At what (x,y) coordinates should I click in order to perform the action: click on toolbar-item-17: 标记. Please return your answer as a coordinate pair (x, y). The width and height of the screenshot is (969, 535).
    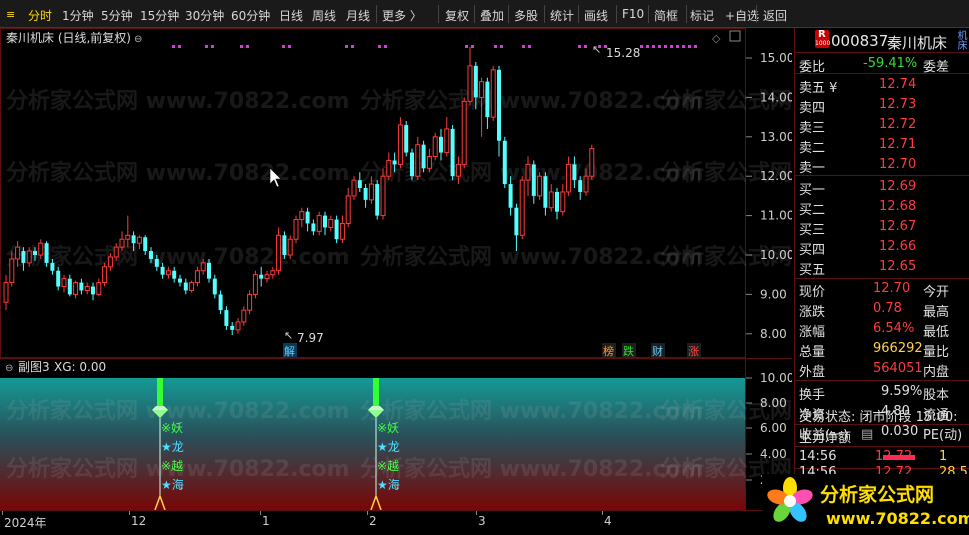
    Looking at the image, I should click on (702, 15).